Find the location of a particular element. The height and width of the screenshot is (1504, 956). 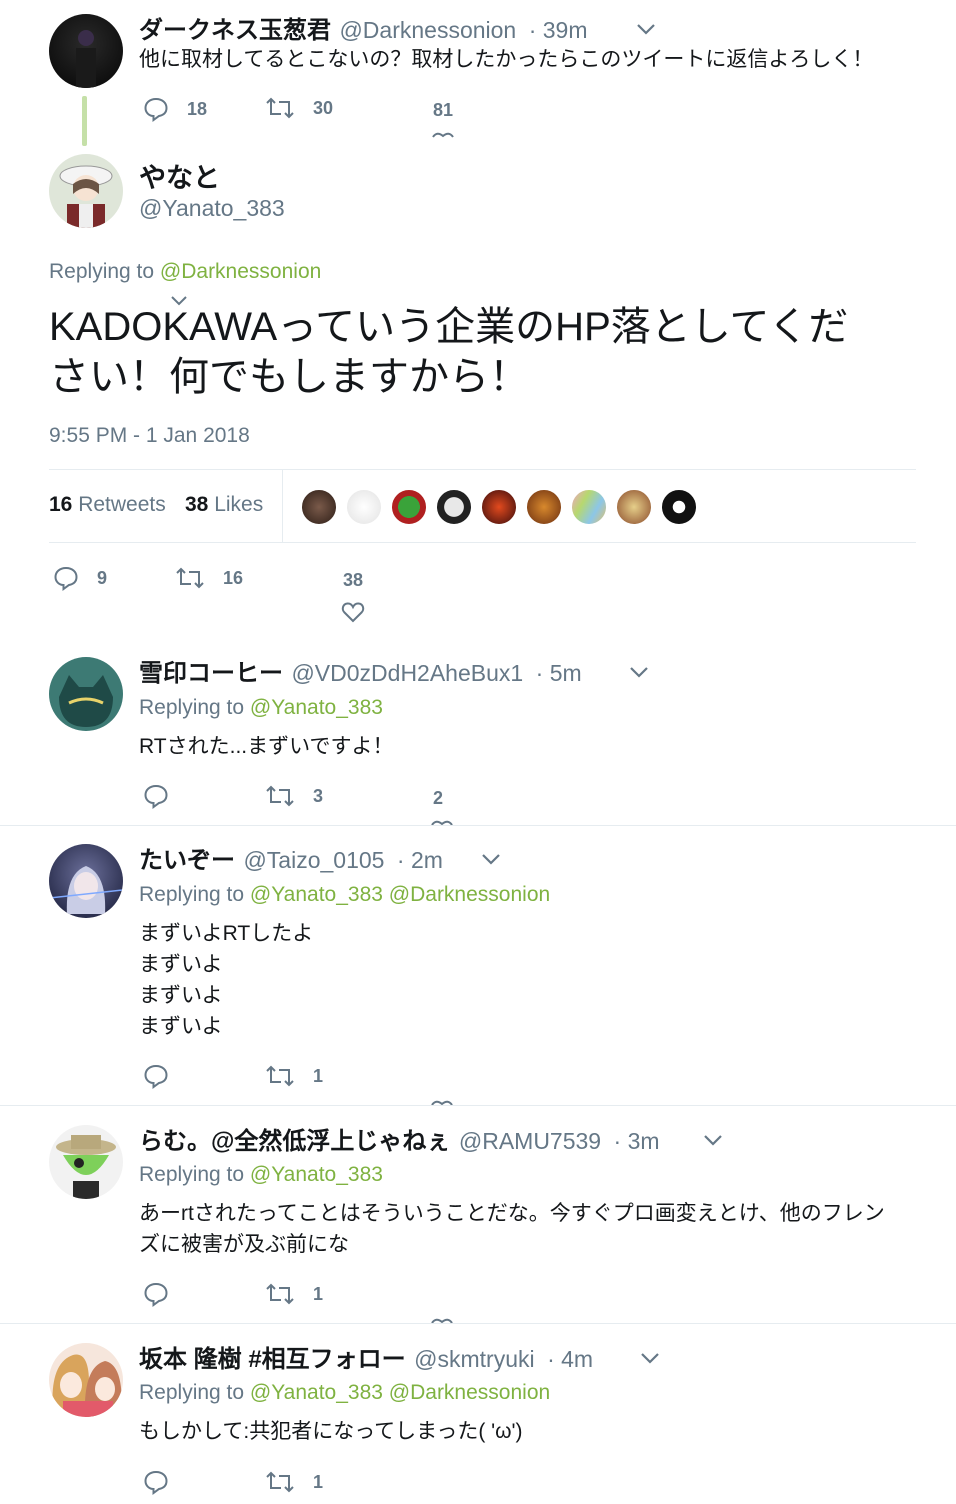

reply-author-name: らむ。@全然低浮上じゃねぇ is located at coordinates (294, 1141).